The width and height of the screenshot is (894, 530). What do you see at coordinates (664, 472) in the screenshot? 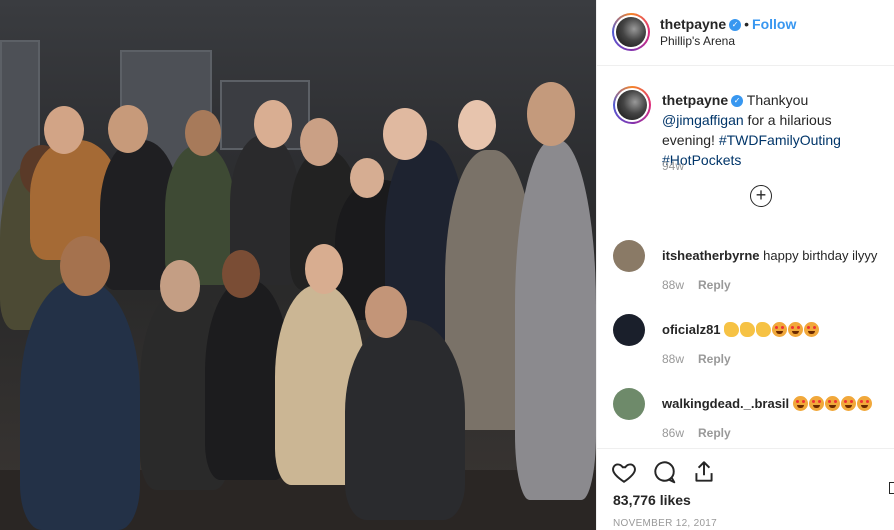
I see `comment-icon` at bounding box center [664, 472].